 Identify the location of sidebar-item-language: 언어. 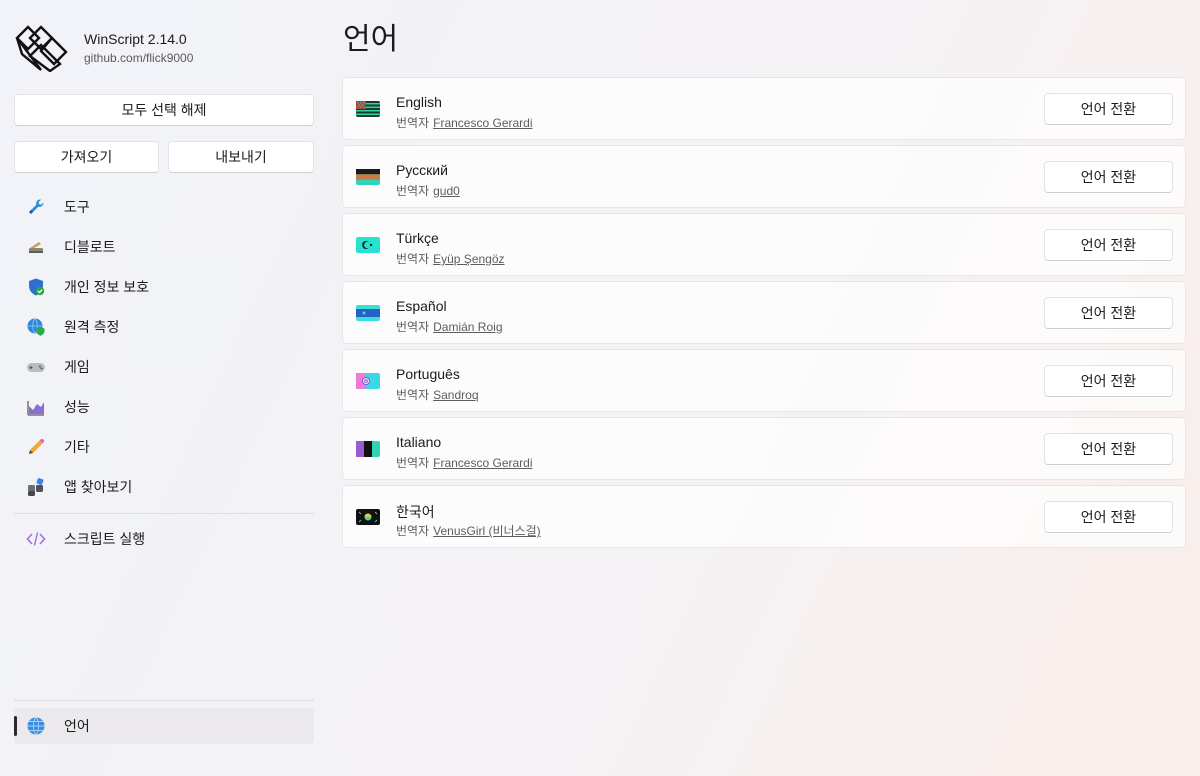
(164, 726).